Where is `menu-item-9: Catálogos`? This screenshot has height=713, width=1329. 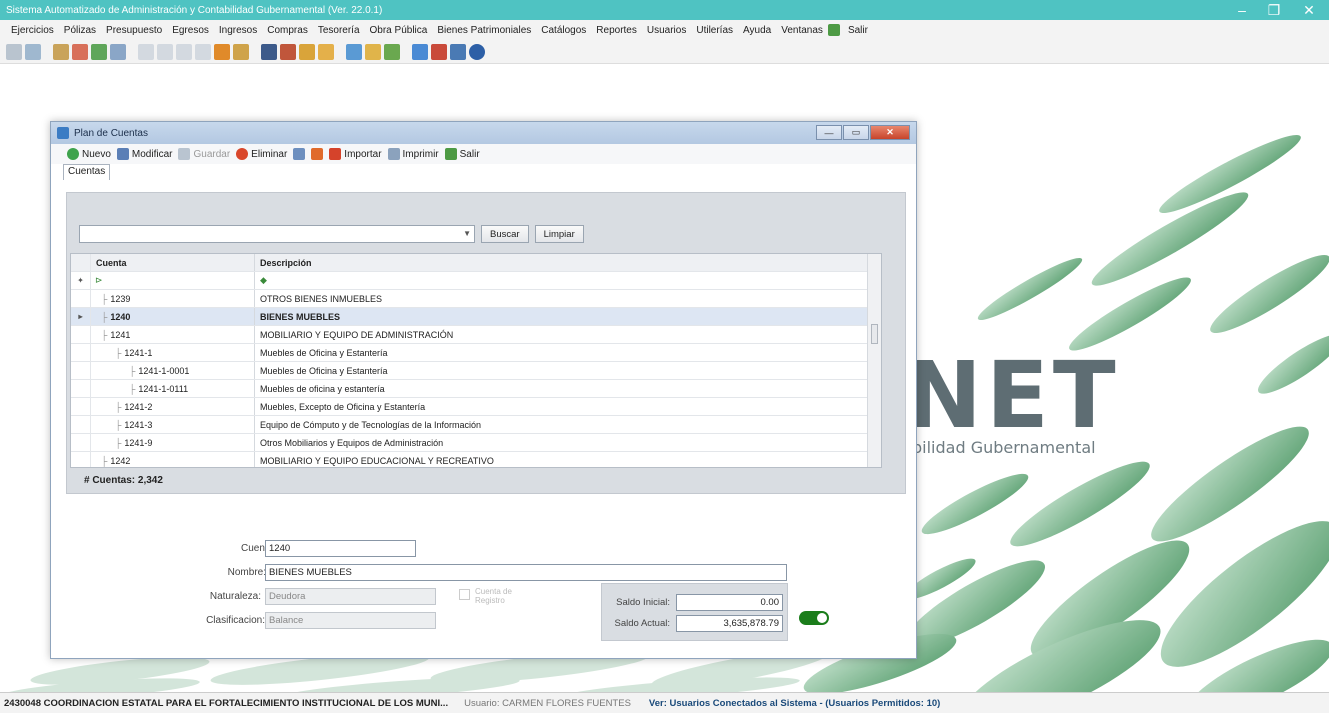 menu-item-9: Catálogos is located at coordinates (563, 30).